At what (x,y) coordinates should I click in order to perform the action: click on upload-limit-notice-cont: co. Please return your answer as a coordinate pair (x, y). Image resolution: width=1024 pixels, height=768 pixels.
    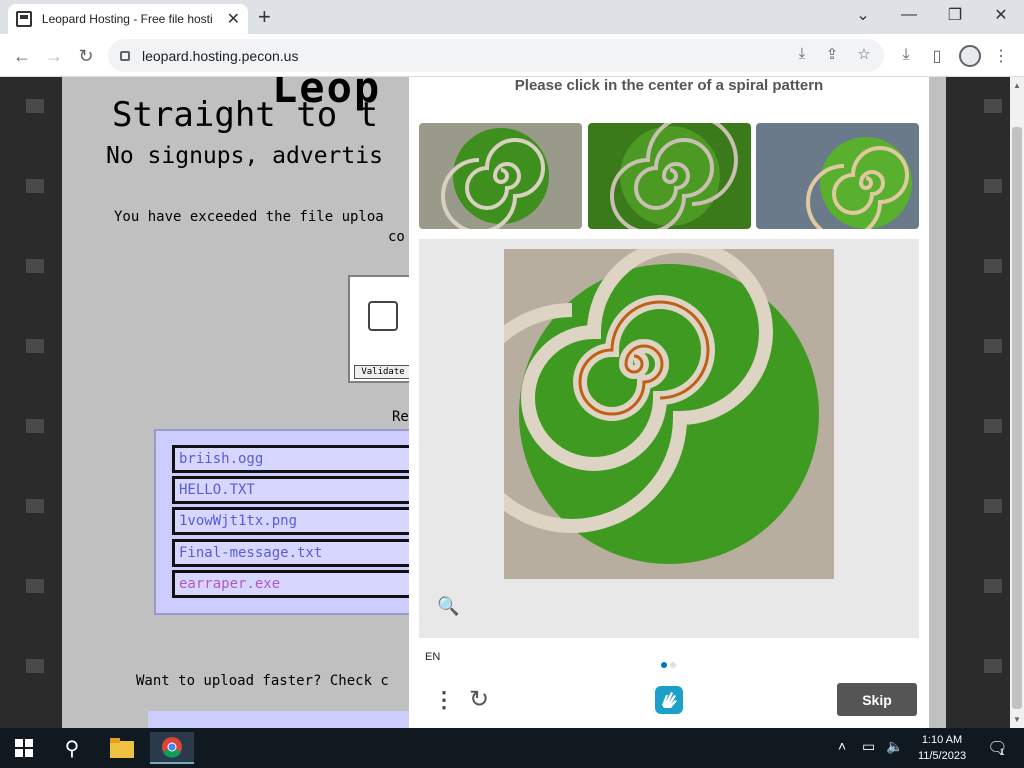
    Looking at the image, I should click on (396, 237).